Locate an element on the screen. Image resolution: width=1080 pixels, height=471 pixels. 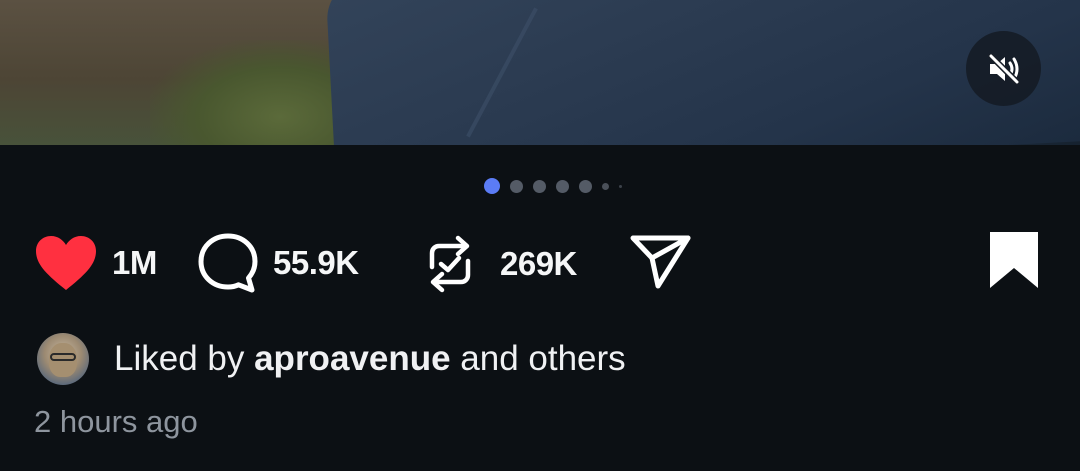
share-button is located at coordinates (661, 262).